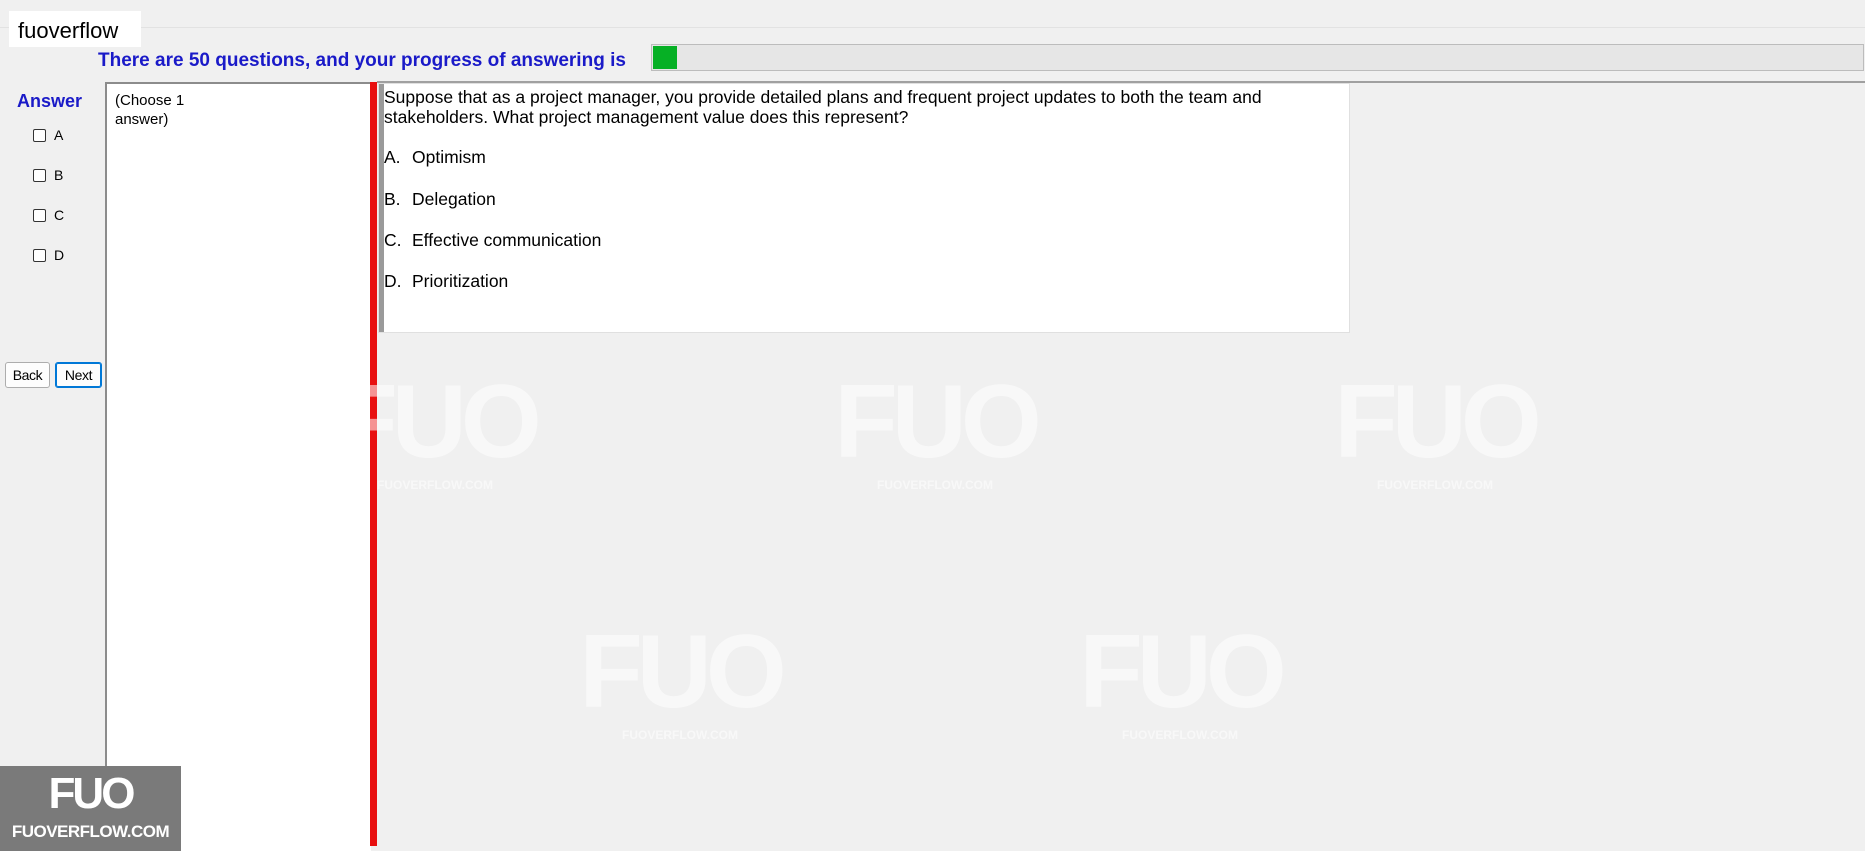  What do you see at coordinates (393, 240) in the screenshot?
I see `option-letter: C.` at bounding box center [393, 240].